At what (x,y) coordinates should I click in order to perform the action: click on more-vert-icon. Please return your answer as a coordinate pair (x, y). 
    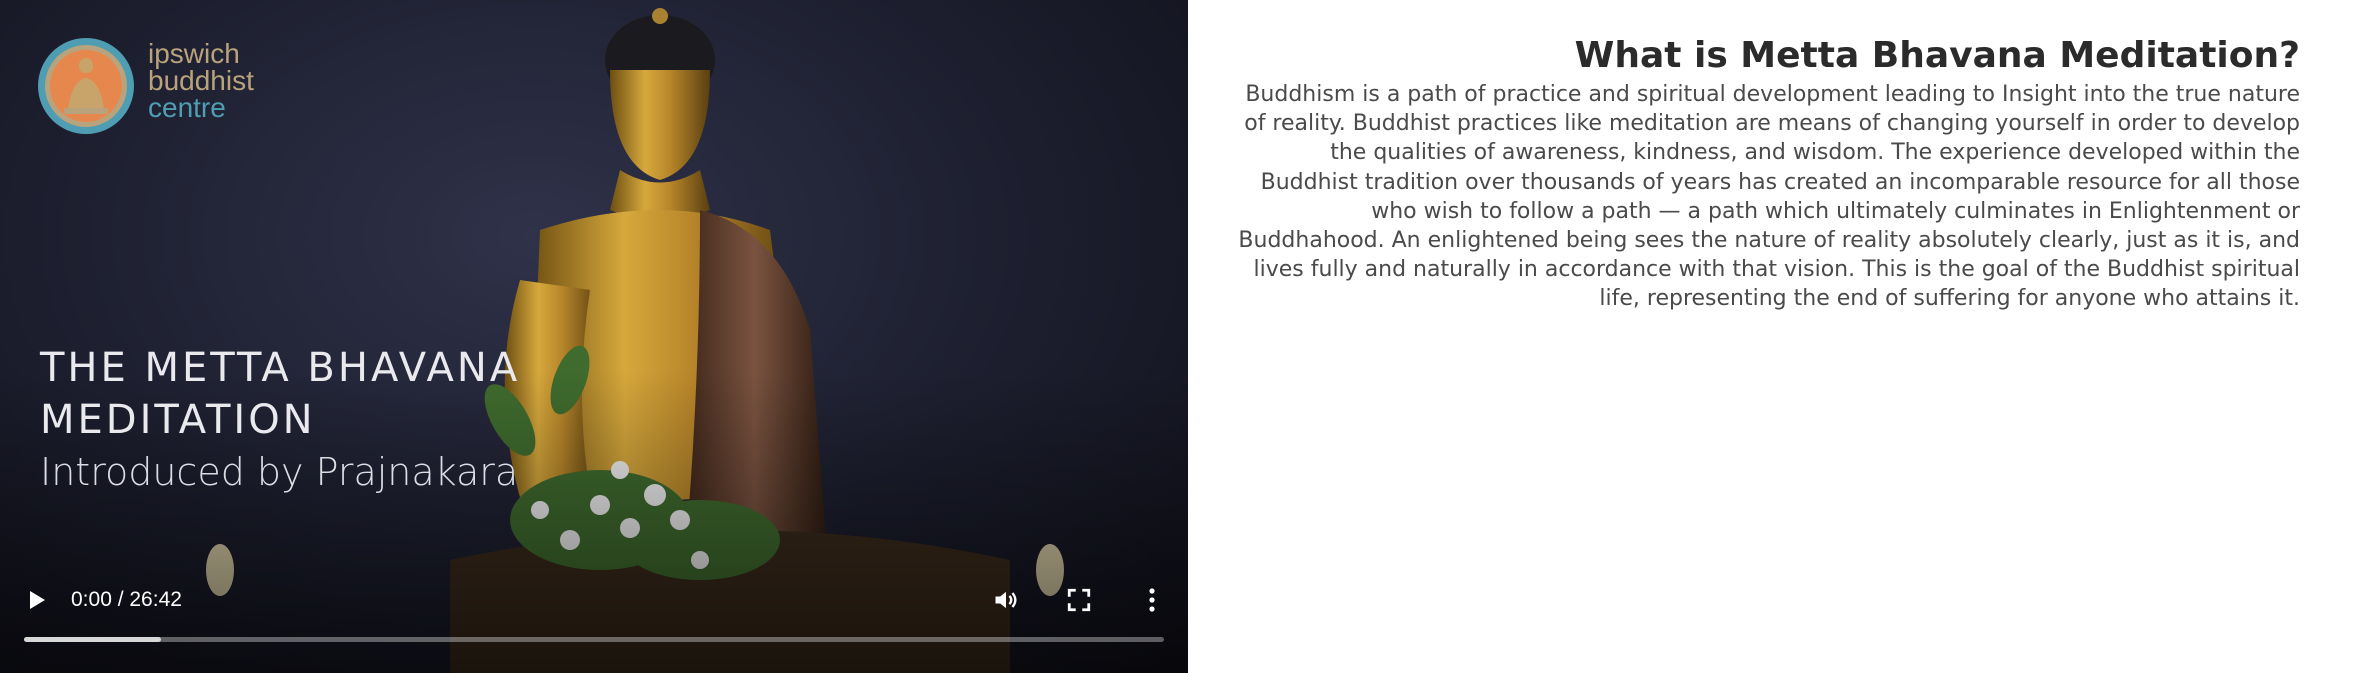
    Looking at the image, I should click on (1152, 600).